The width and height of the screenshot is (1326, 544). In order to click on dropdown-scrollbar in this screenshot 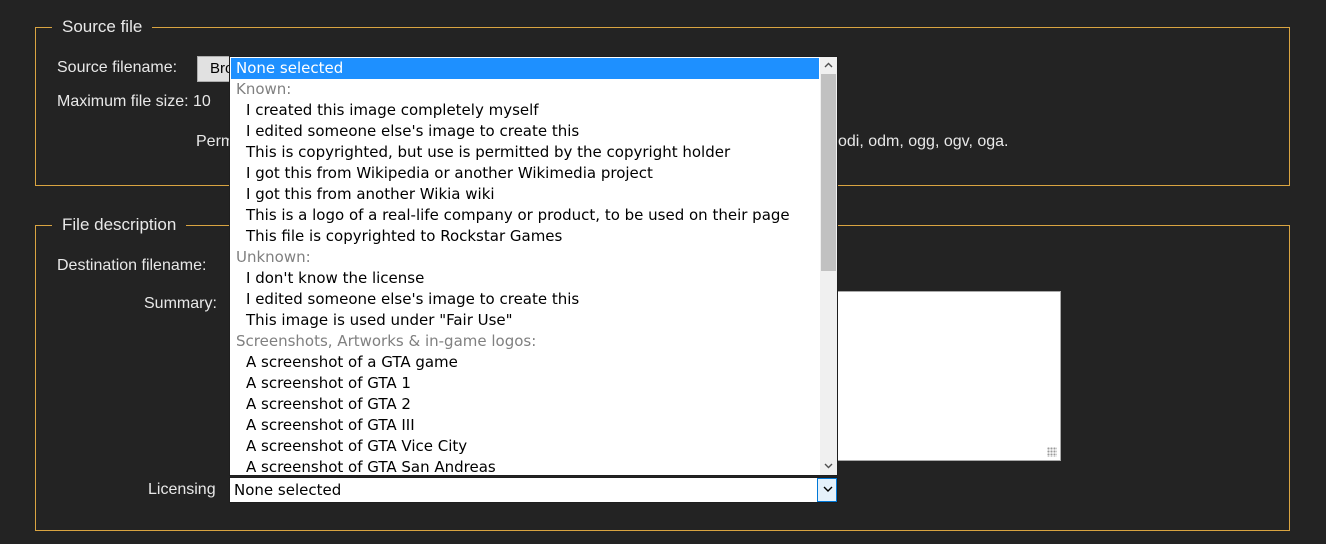, I will do `click(828, 266)`.